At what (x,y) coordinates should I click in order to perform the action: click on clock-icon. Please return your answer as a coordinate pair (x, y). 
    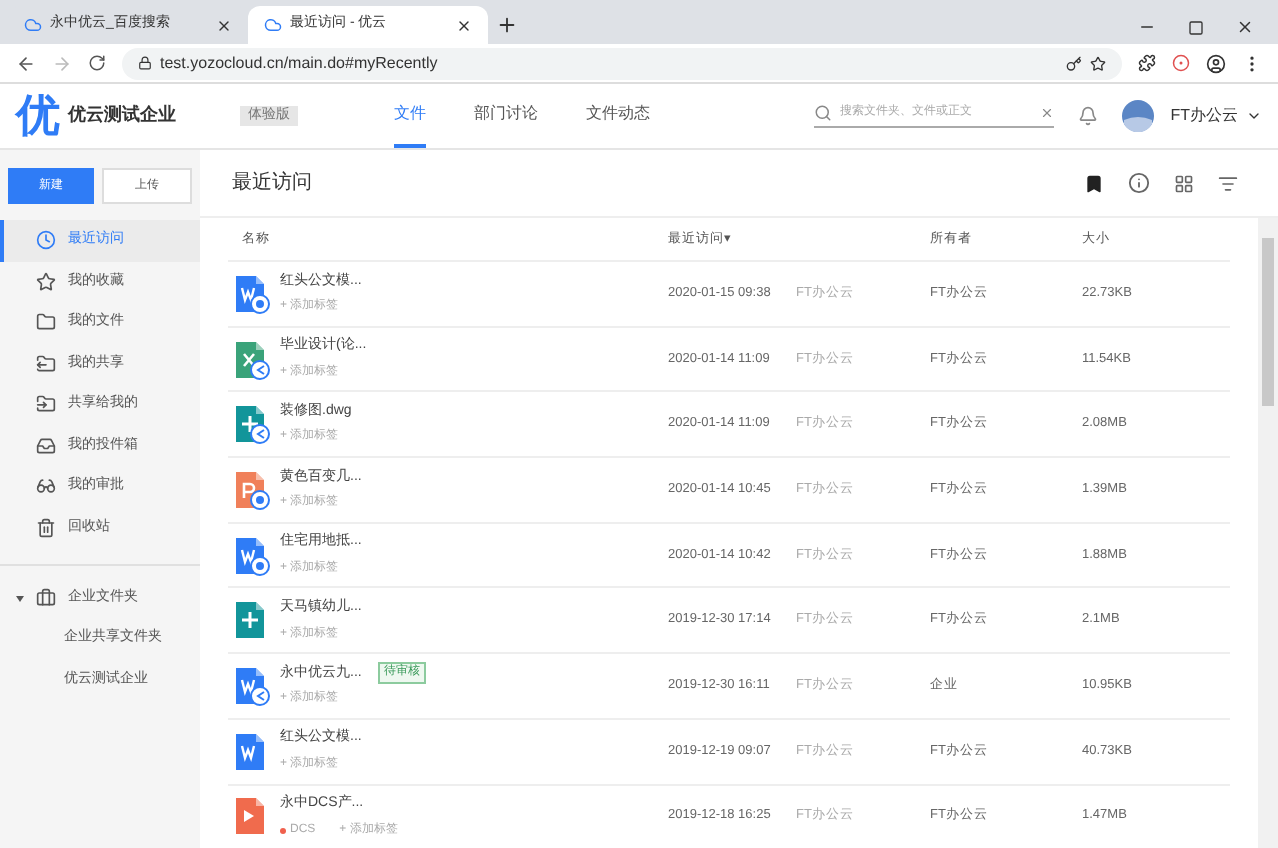
    Looking at the image, I should click on (46, 240).